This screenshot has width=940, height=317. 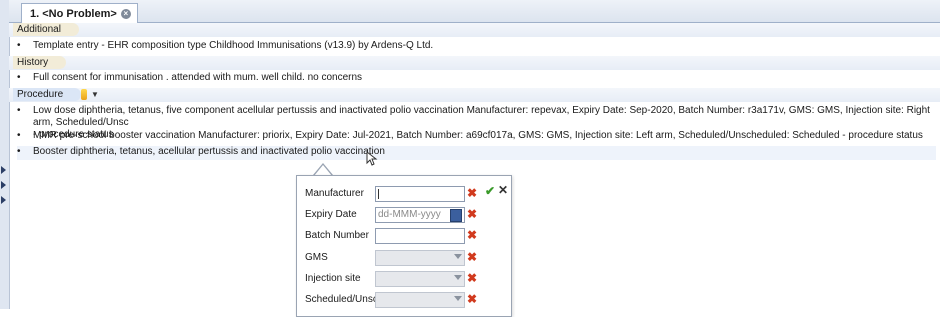 I want to click on batch-number-input, so click(x=420, y=236).